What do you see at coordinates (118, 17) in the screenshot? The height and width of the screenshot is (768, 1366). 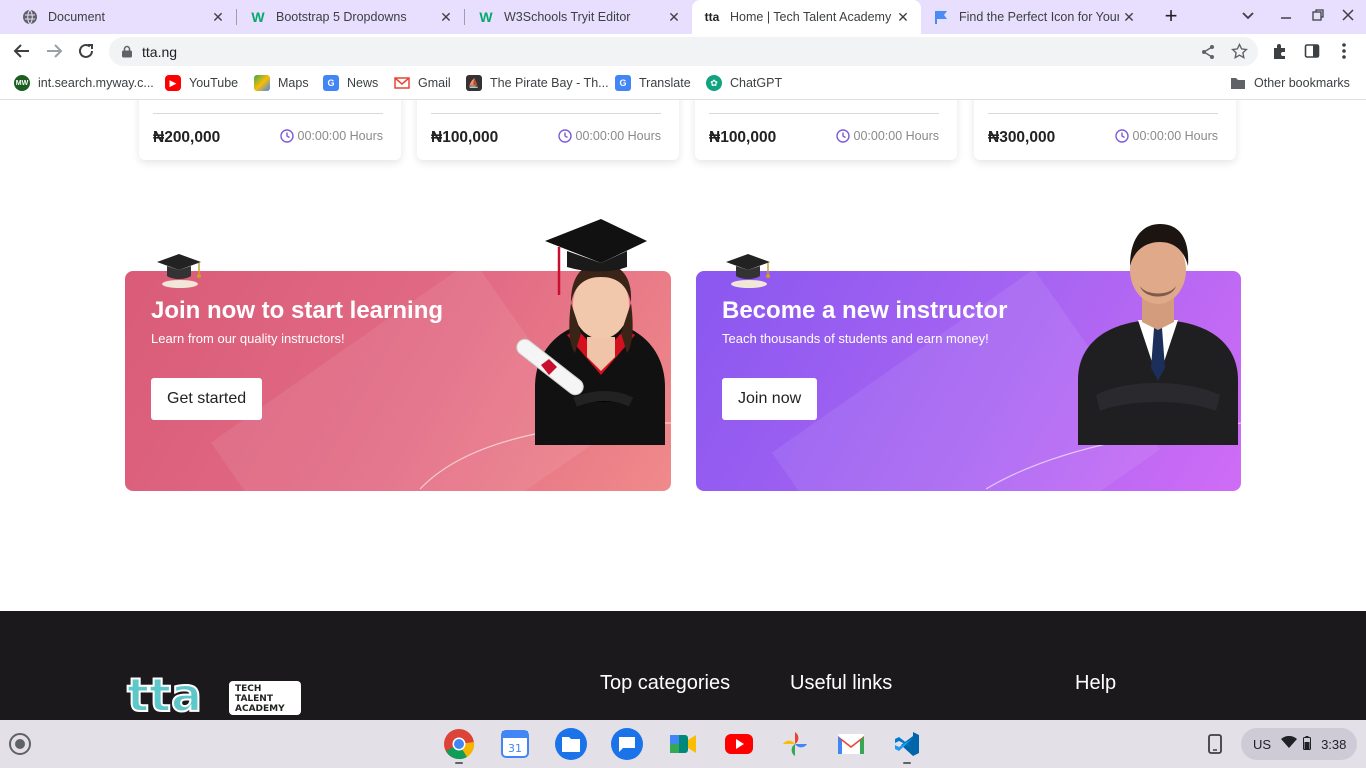 I see `tab-document: Document ✕` at bounding box center [118, 17].